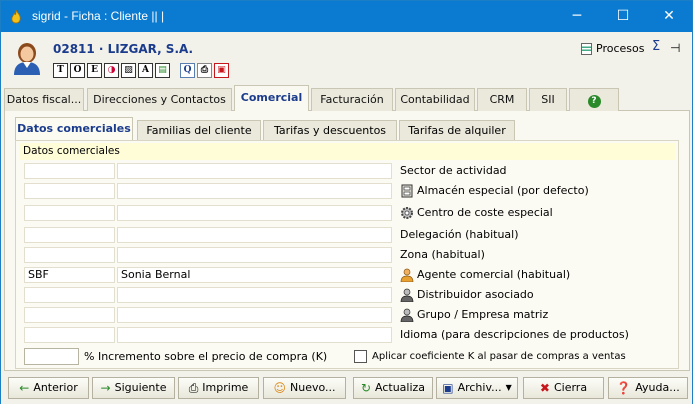 The image size is (693, 404). Describe the element at coordinates (254, 315) in the screenshot. I see `grupo-name-input` at that location.